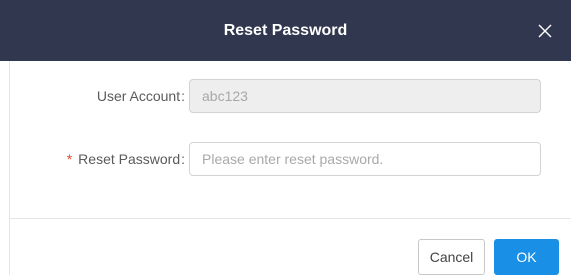 The image size is (571, 275). Describe the element at coordinates (129, 159) in the screenshot. I see `reset-password-label-text: Reset Password` at that location.